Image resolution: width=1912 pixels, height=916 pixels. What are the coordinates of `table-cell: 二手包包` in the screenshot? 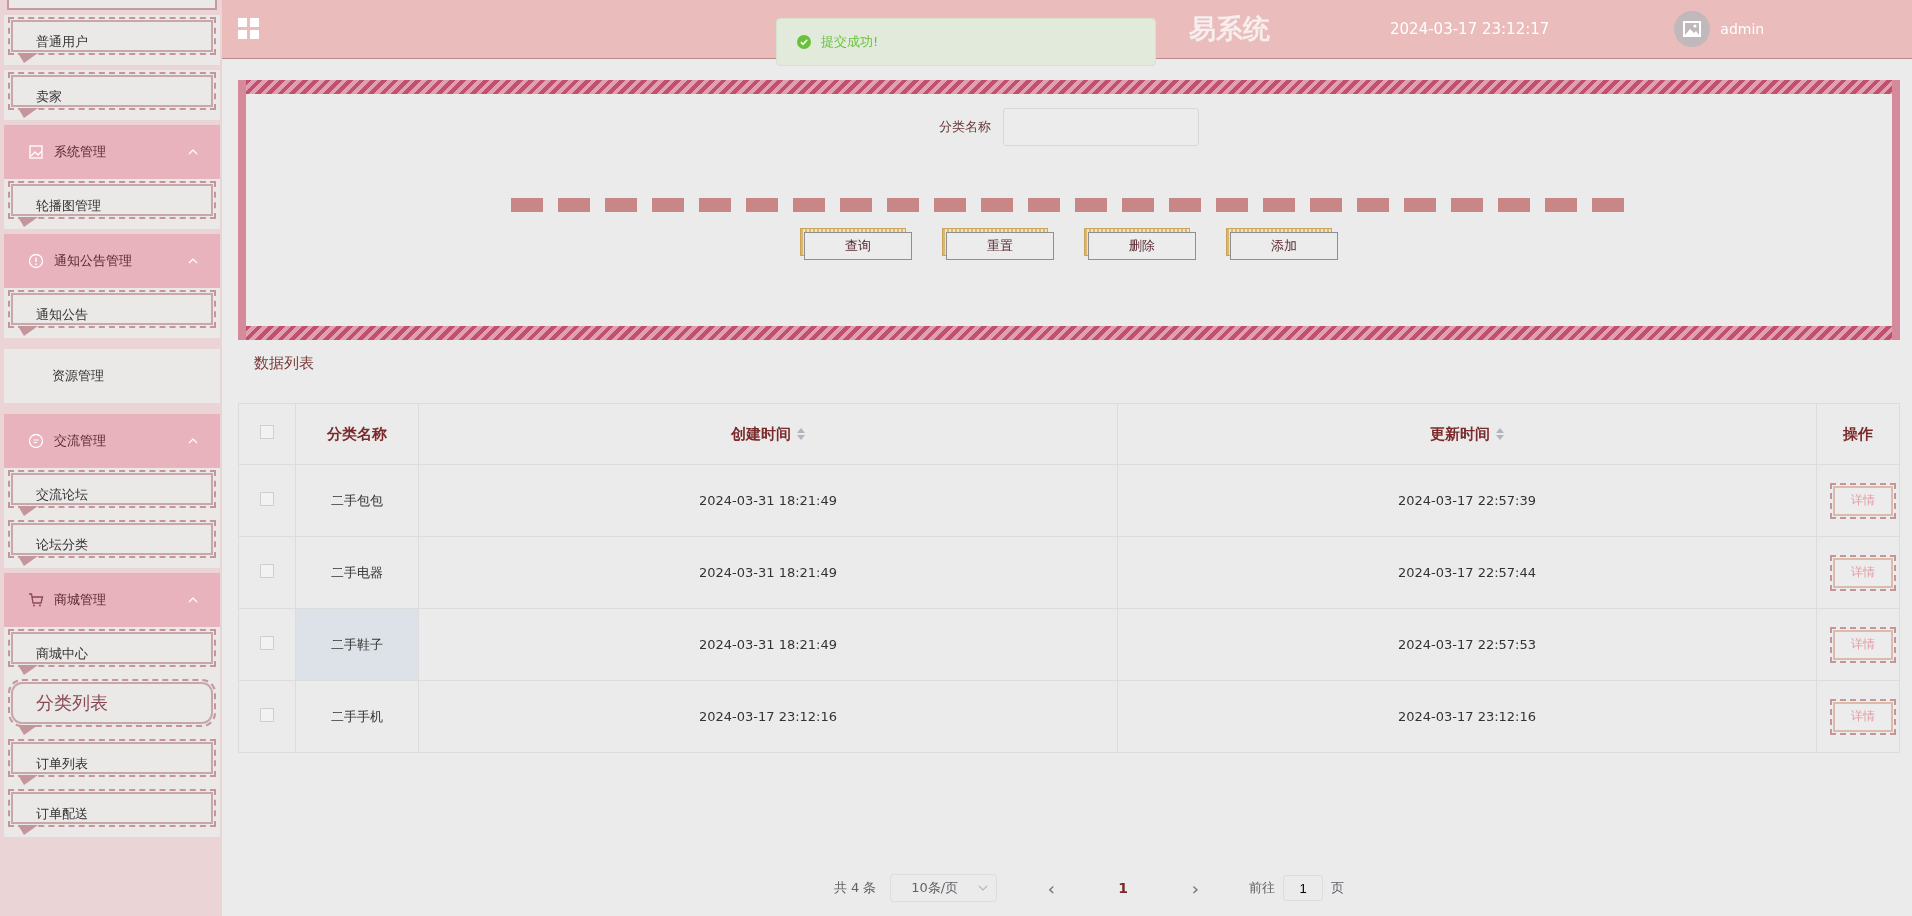 It's located at (357, 500).